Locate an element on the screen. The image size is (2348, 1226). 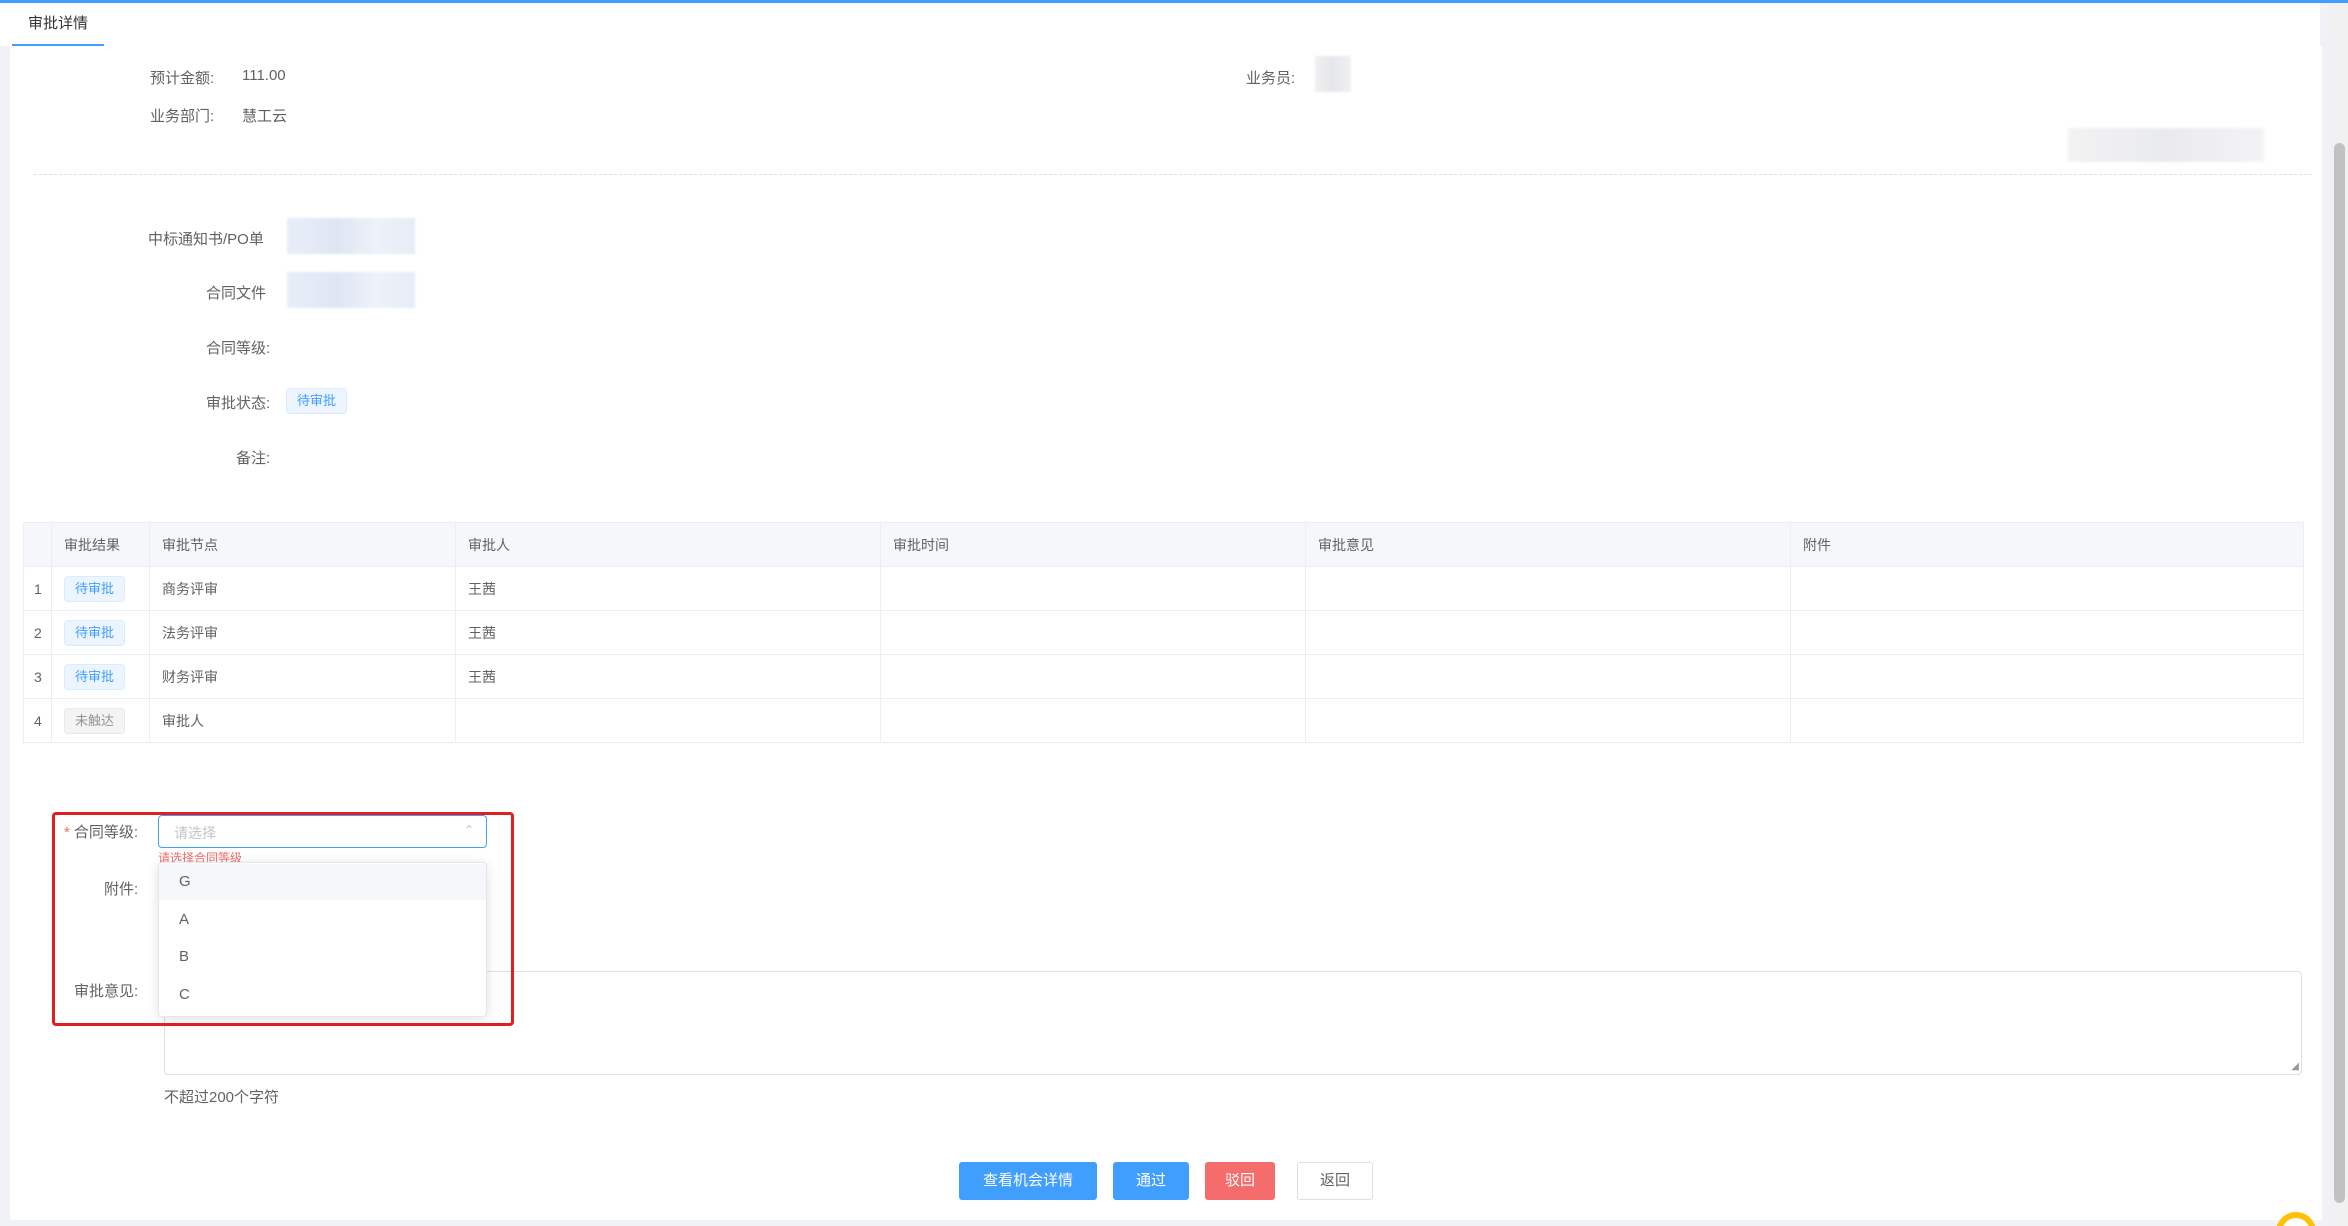
table-row: 1 待审批 商务评审 王茜 is located at coordinates (1163, 588).